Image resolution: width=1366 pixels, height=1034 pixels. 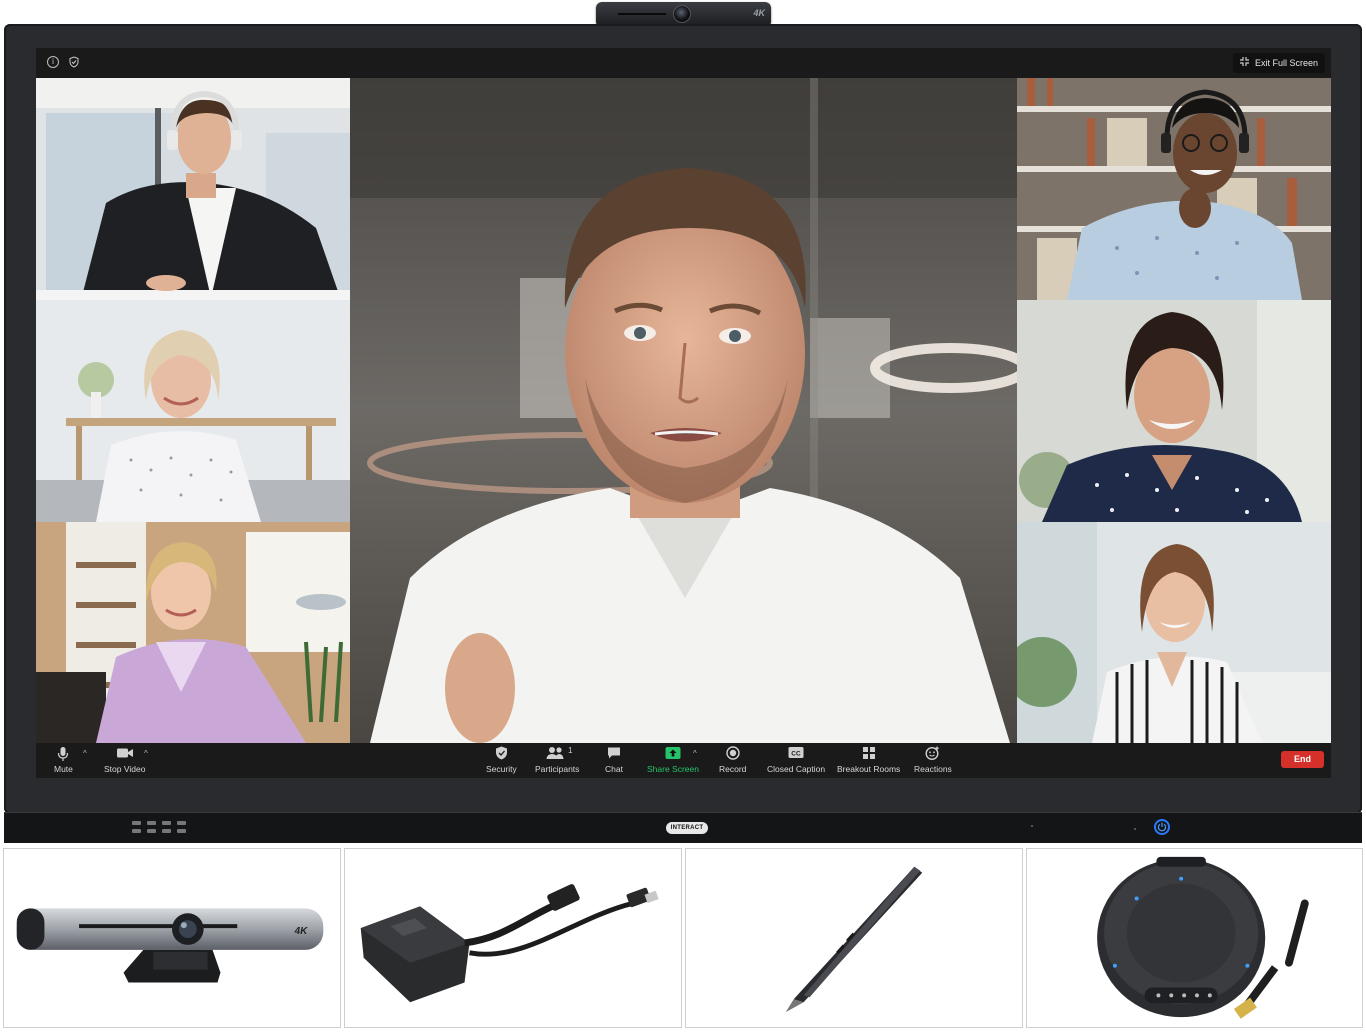 What do you see at coordinates (759, 13) in the screenshot?
I see `webcam-4k-badge: 4K` at bounding box center [759, 13].